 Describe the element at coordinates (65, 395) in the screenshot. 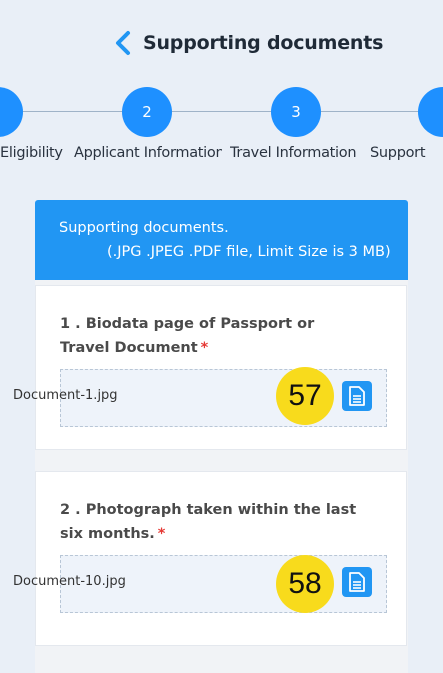

I see `file-name-1: Document-1.jpg` at that location.